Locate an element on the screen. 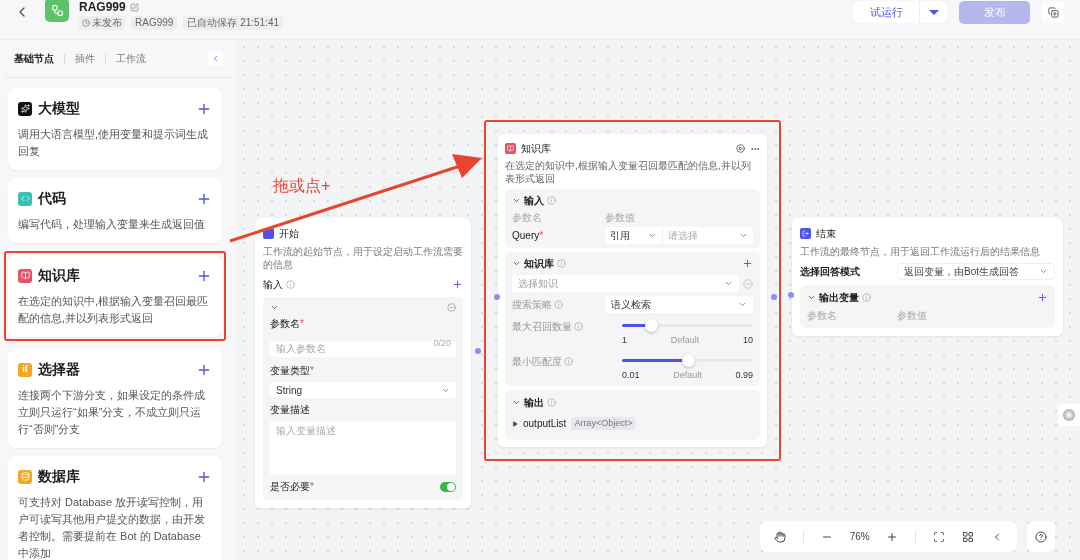  fit-view-icon is located at coordinates (939, 536).